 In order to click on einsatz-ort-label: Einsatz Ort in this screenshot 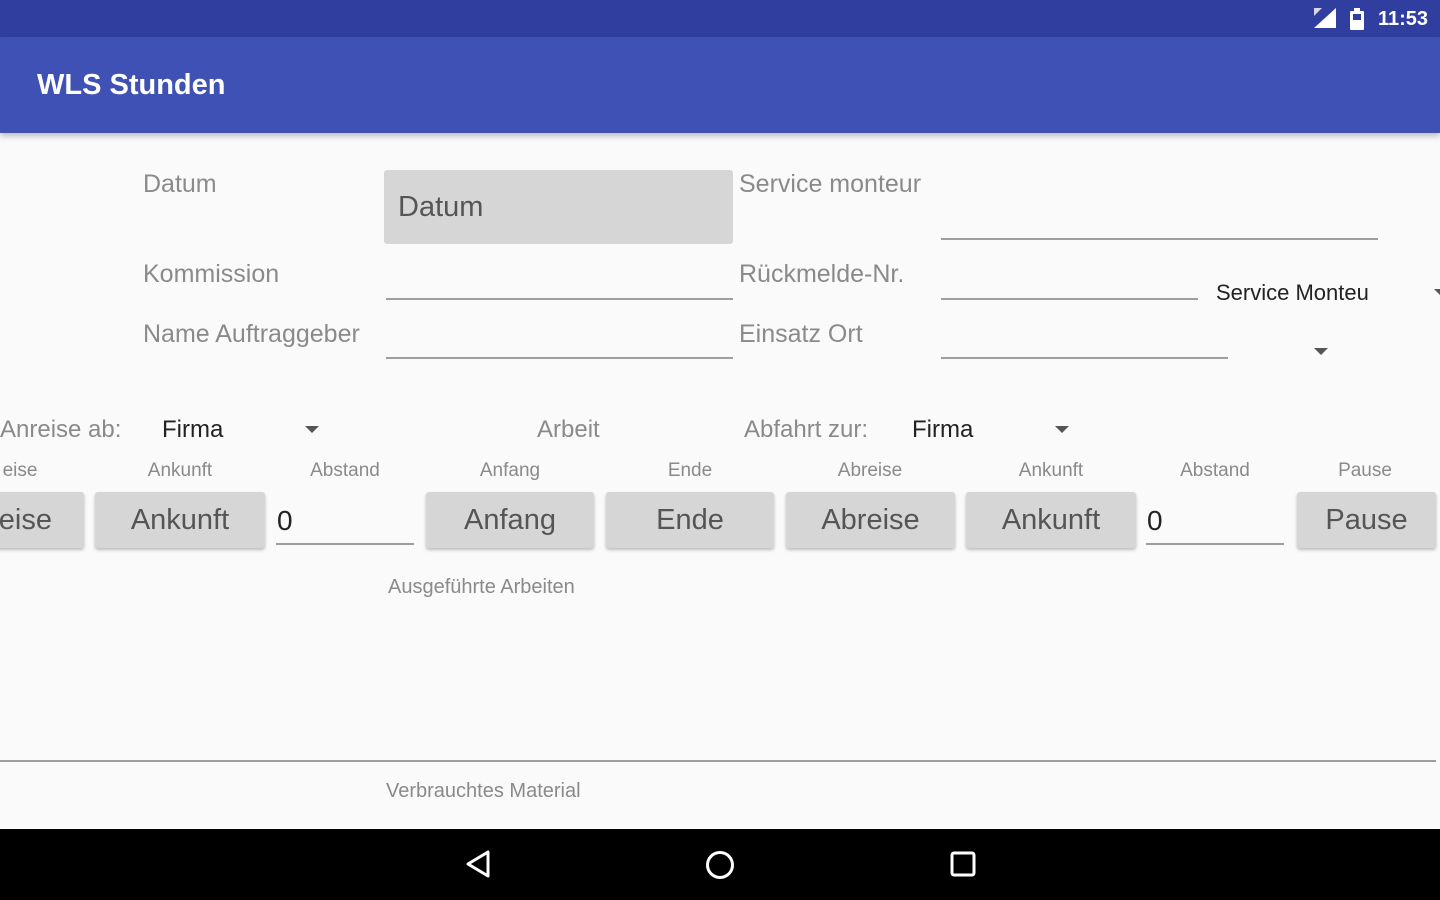, I will do `click(801, 334)`.